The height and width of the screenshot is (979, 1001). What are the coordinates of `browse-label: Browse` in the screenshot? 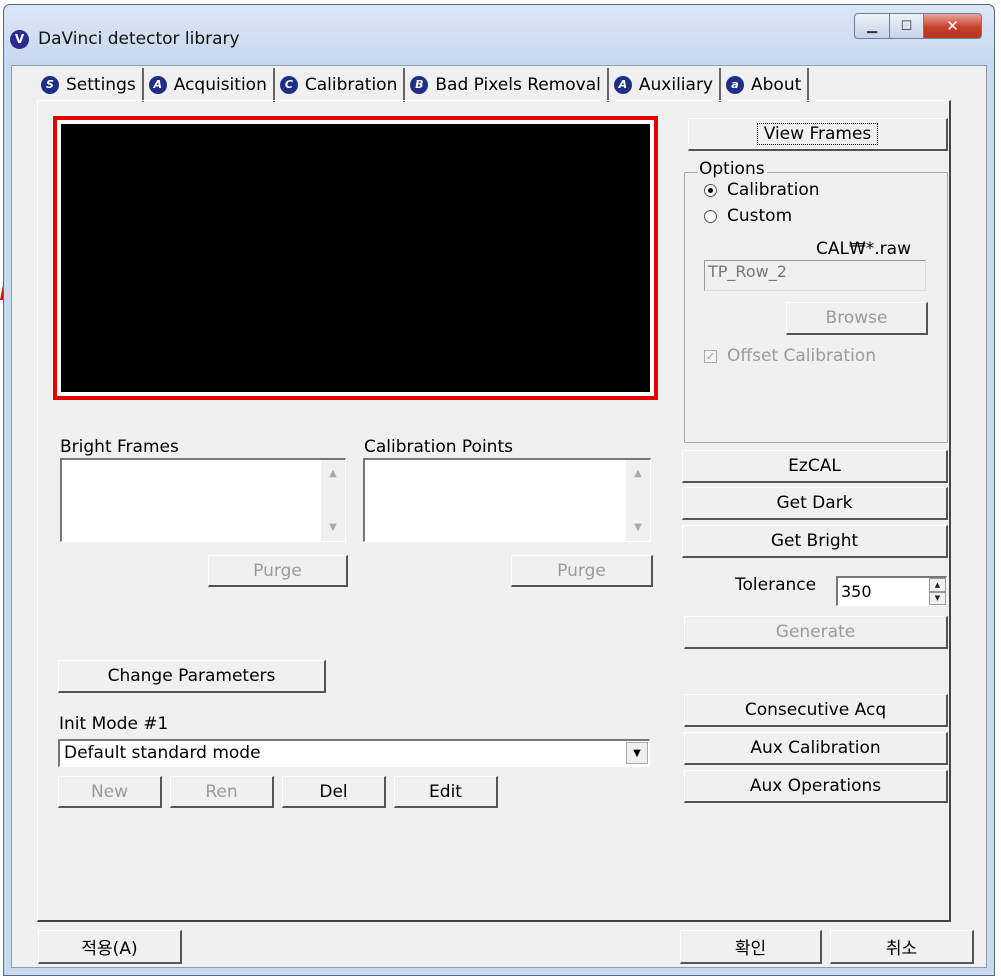 It's located at (856, 318).